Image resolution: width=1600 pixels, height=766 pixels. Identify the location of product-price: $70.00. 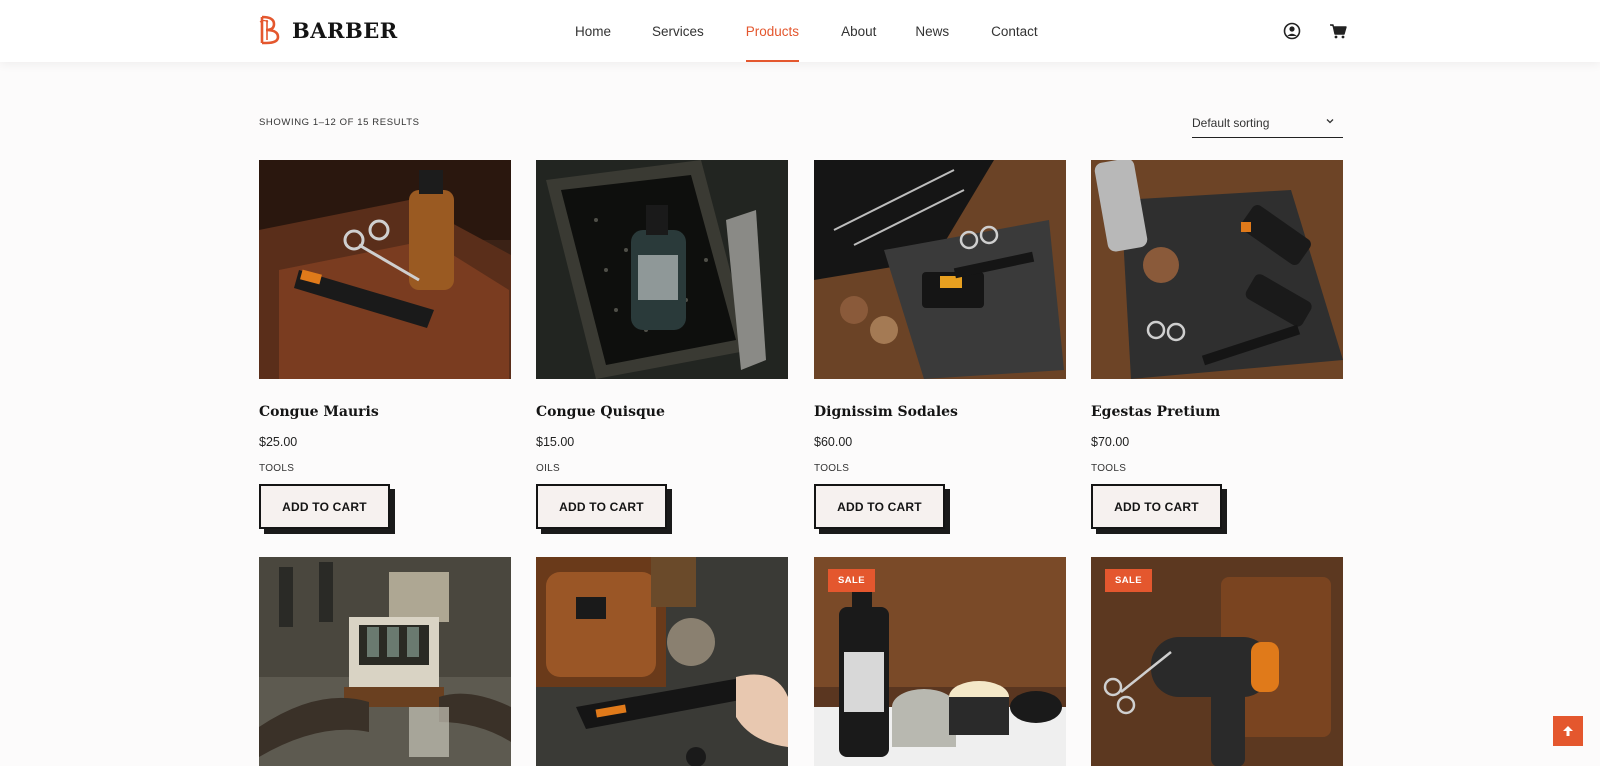
(1110, 442).